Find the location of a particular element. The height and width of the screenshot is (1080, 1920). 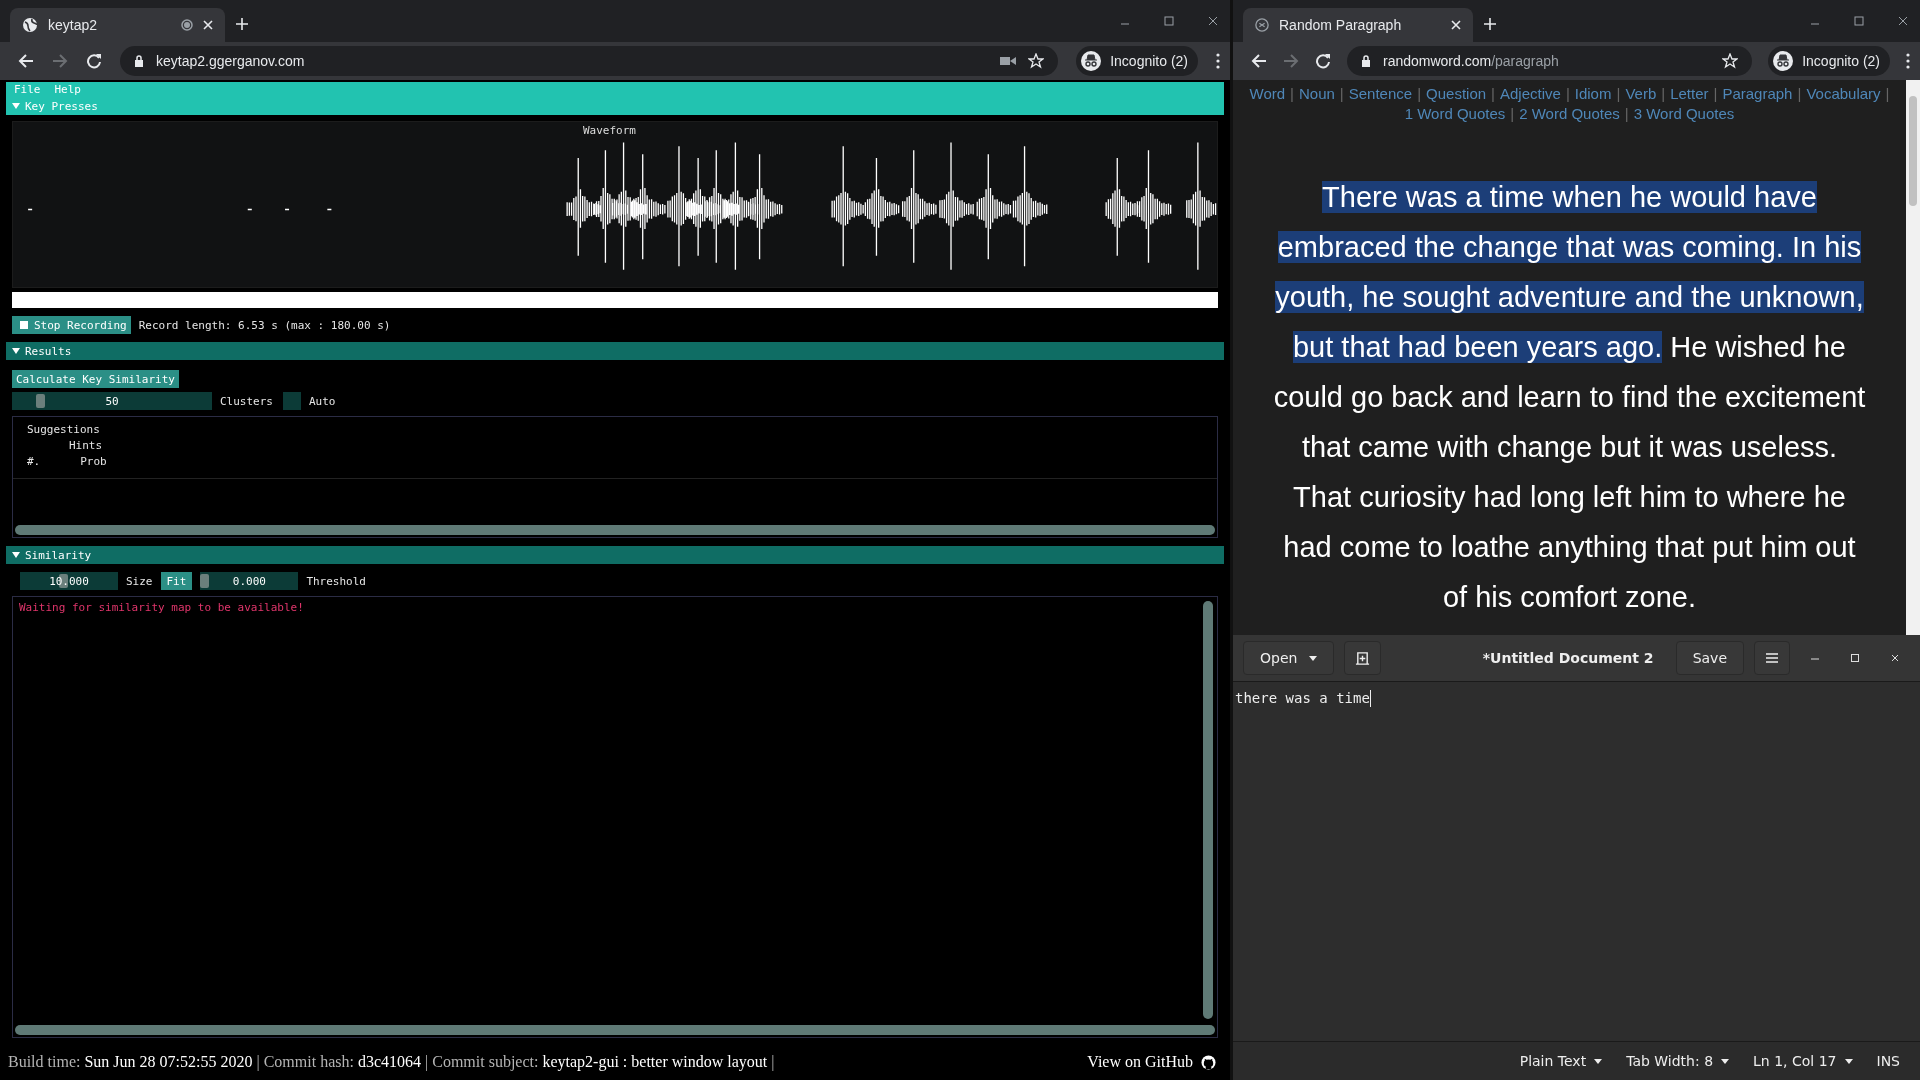

auto-checkbox is located at coordinates (292, 401).